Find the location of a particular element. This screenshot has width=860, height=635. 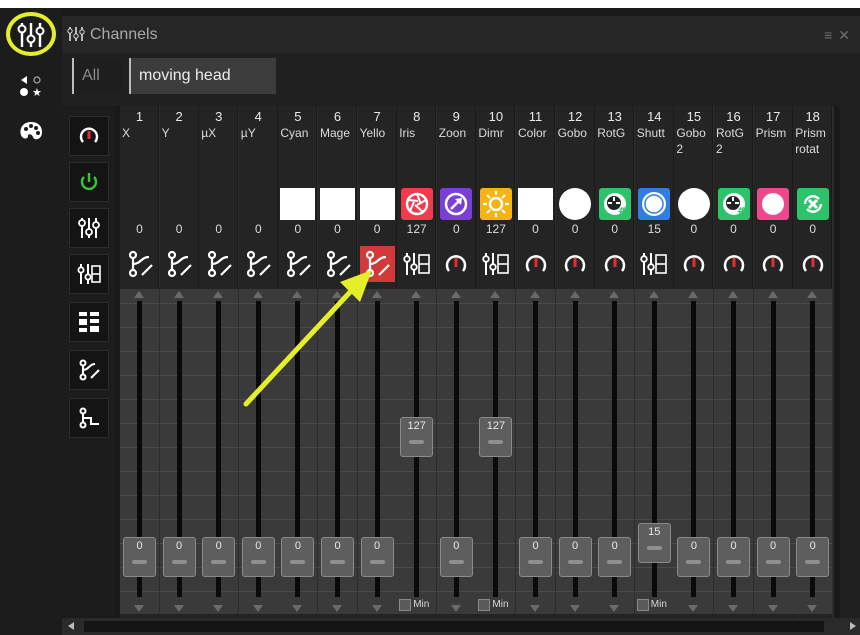

tab-moving-head: moving head is located at coordinates (202, 76).